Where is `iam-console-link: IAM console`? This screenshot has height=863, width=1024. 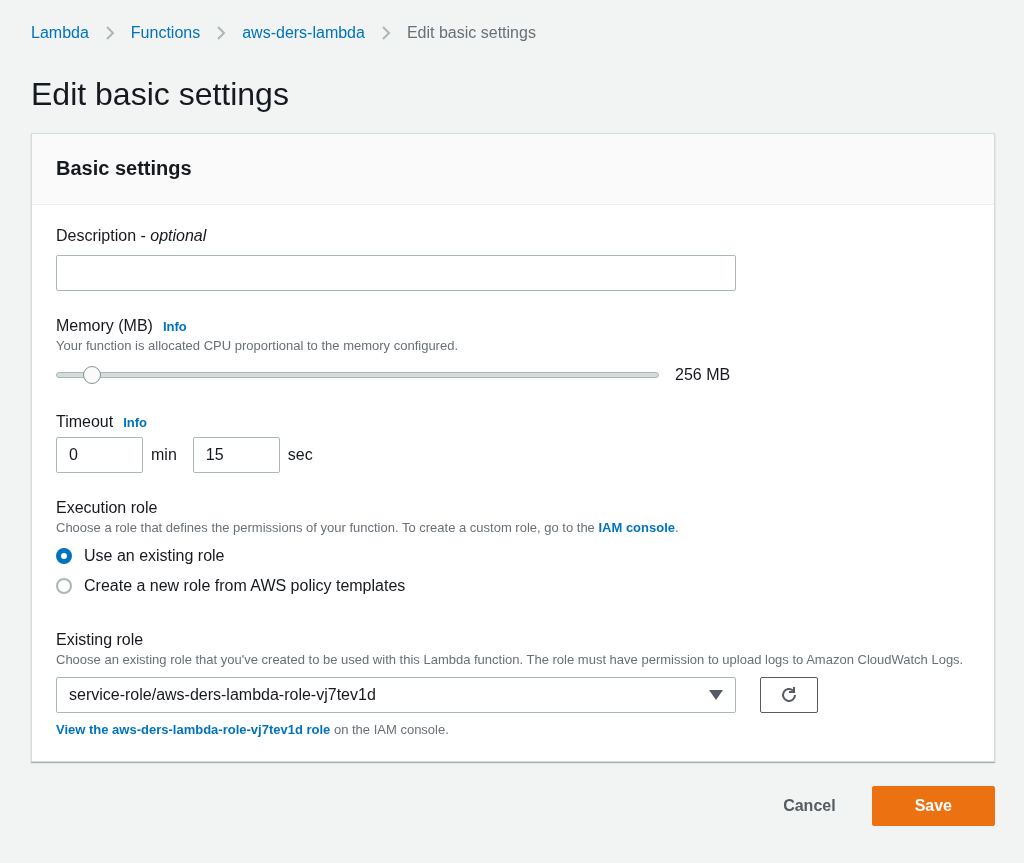 iam-console-link: IAM console is located at coordinates (637, 528).